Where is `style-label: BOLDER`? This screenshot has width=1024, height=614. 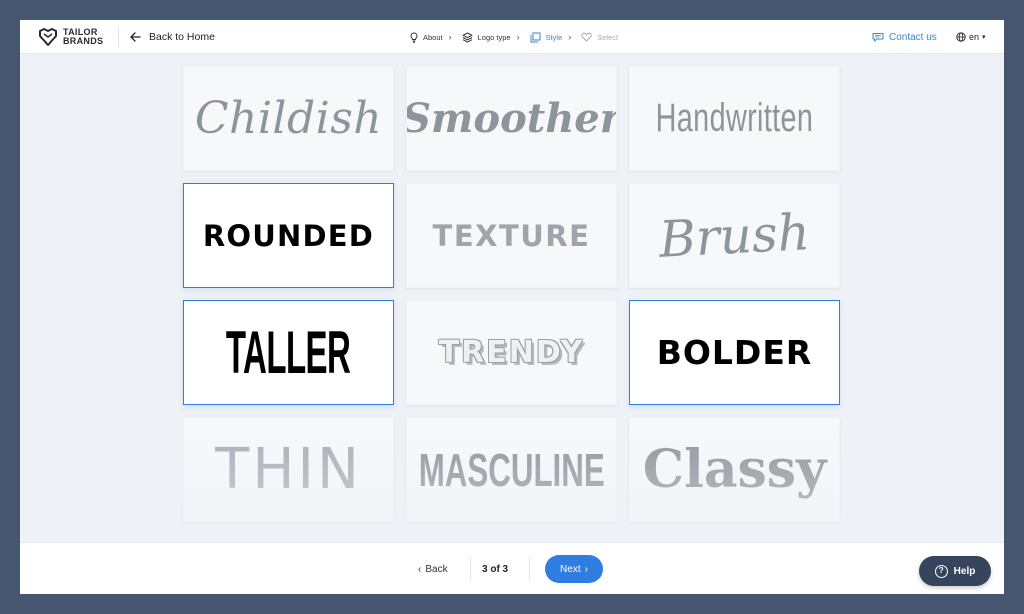
style-label: BOLDER is located at coordinates (734, 352).